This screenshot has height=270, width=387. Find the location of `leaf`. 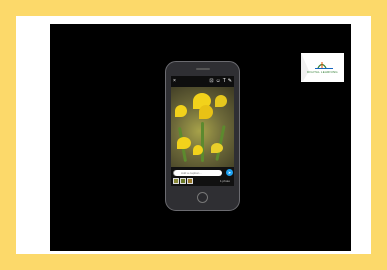

leaf is located at coordinates (202, 142).